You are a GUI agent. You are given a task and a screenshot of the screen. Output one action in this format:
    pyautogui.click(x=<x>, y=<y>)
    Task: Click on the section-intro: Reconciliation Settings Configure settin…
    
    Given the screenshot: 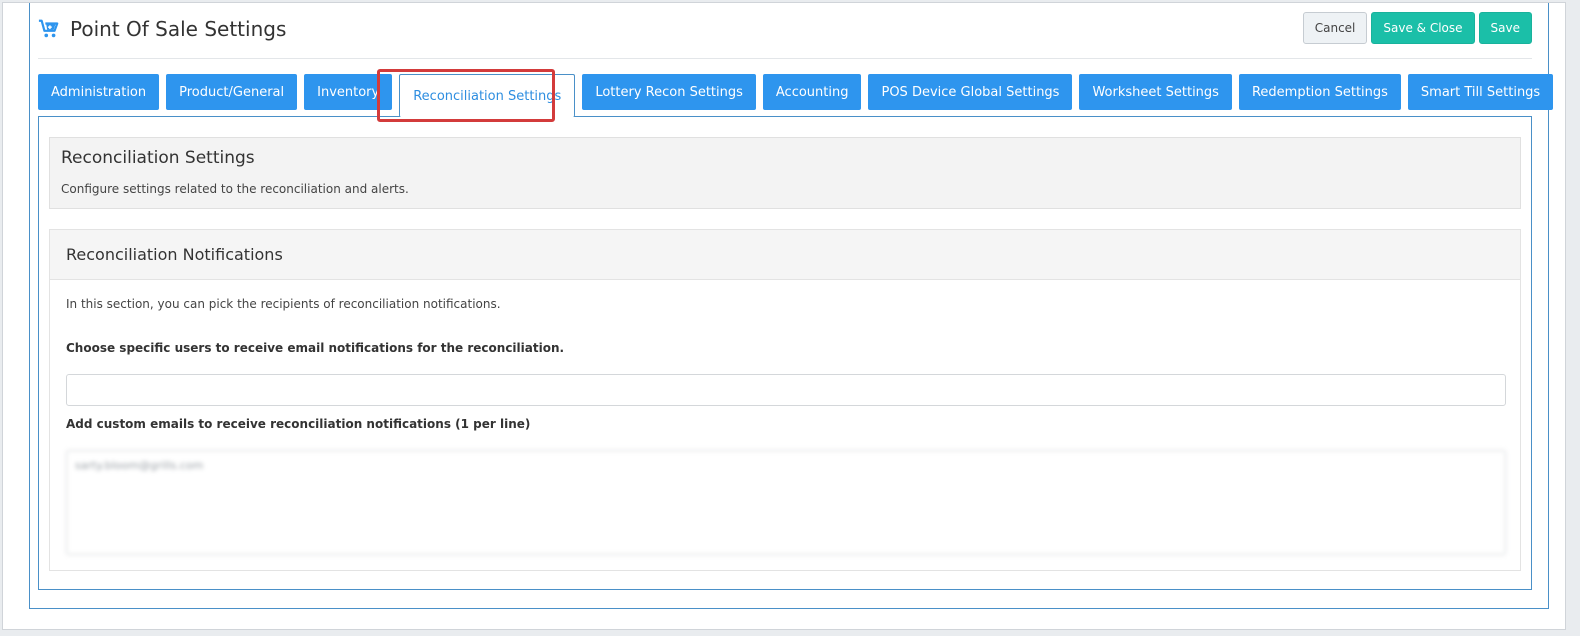 What is the action you would take?
    pyautogui.click(x=785, y=173)
    